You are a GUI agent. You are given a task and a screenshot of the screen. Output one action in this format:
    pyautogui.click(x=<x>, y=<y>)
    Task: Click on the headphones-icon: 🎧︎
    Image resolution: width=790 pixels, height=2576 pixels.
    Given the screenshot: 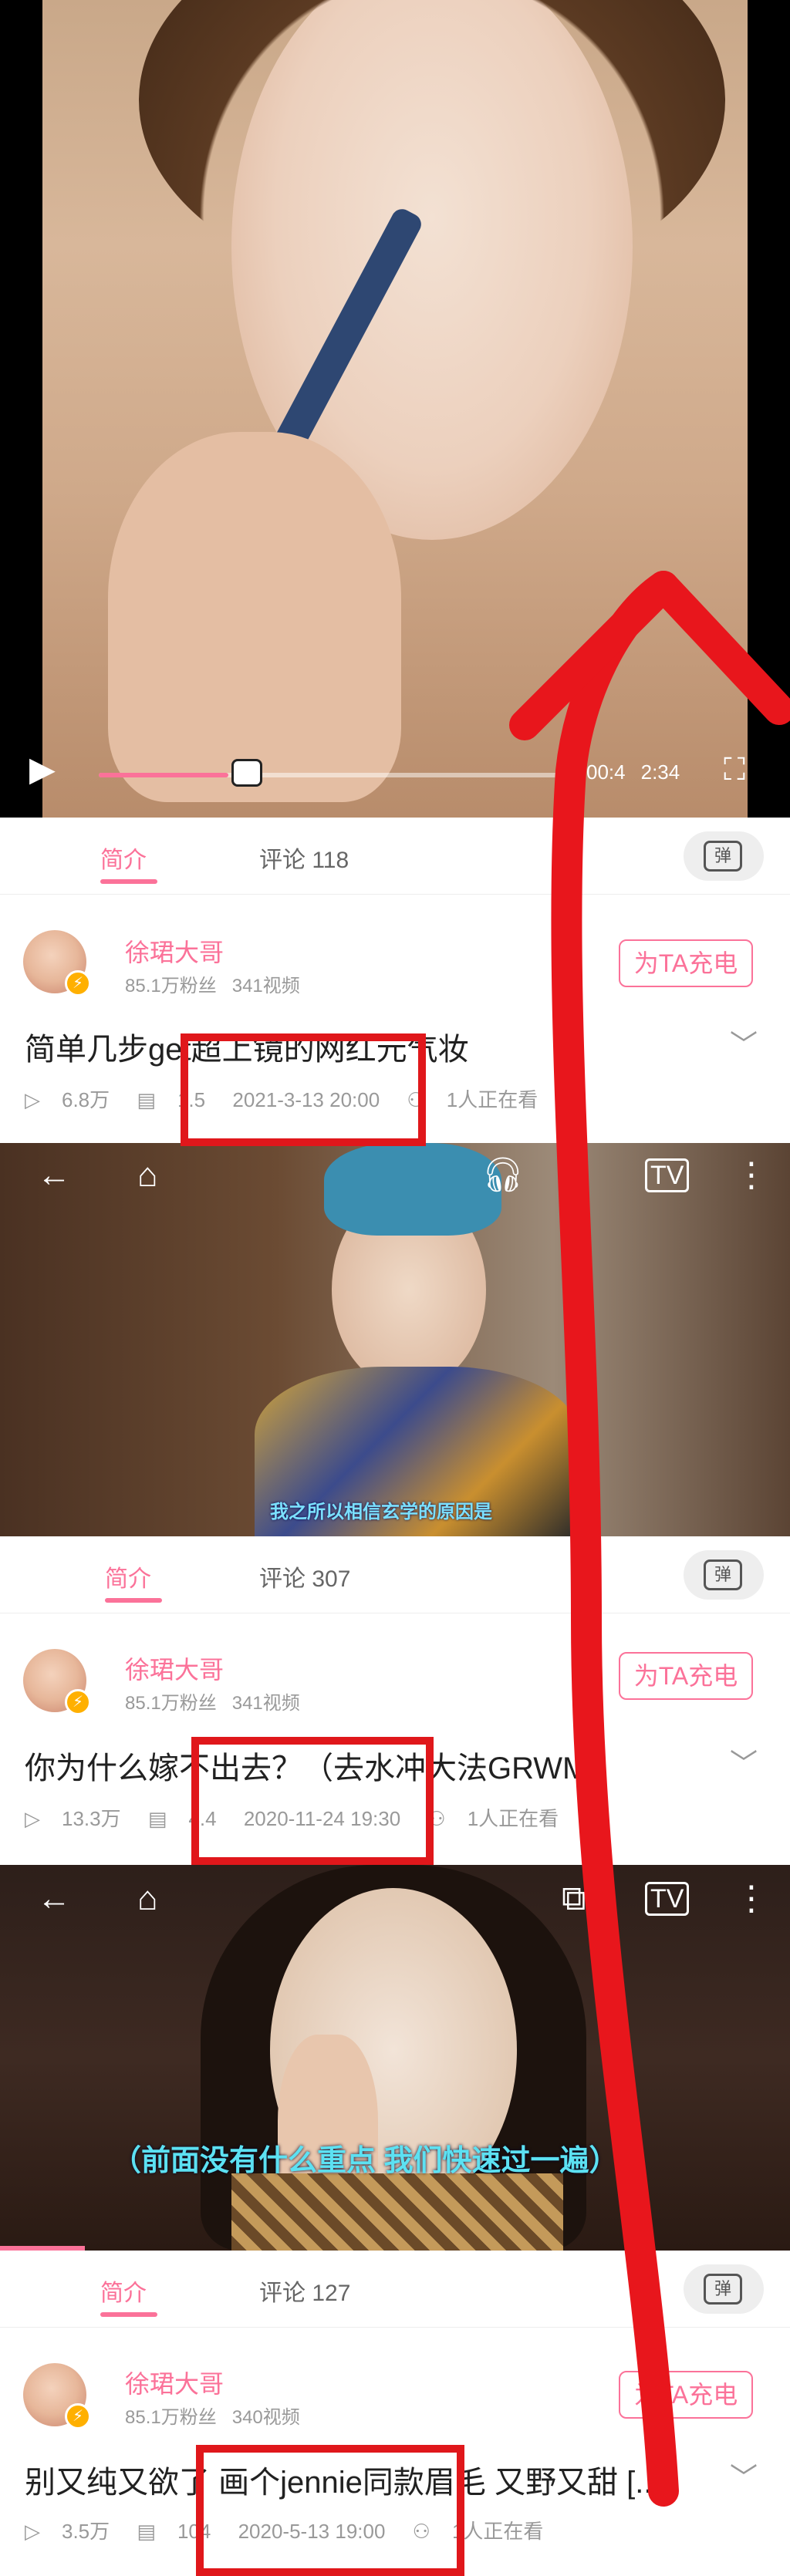 What is the action you would take?
    pyautogui.click(x=503, y=1175)
    